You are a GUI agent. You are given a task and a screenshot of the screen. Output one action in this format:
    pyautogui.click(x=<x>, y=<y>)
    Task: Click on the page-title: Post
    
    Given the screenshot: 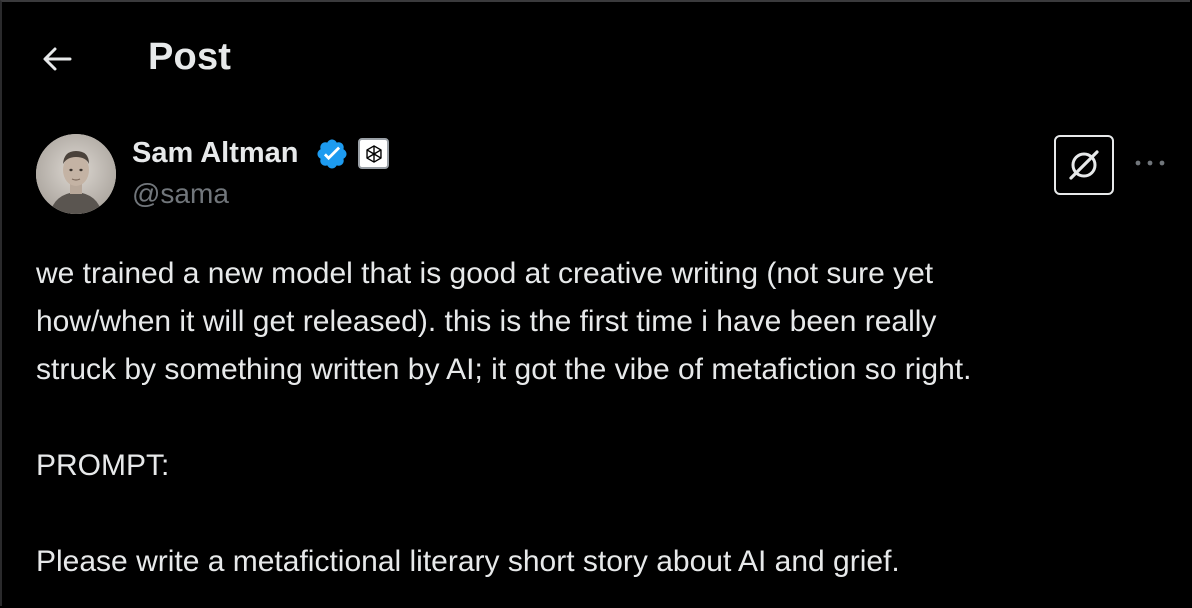 What is the action you would take?
    pyautogui.click(x=190, y=57)
    